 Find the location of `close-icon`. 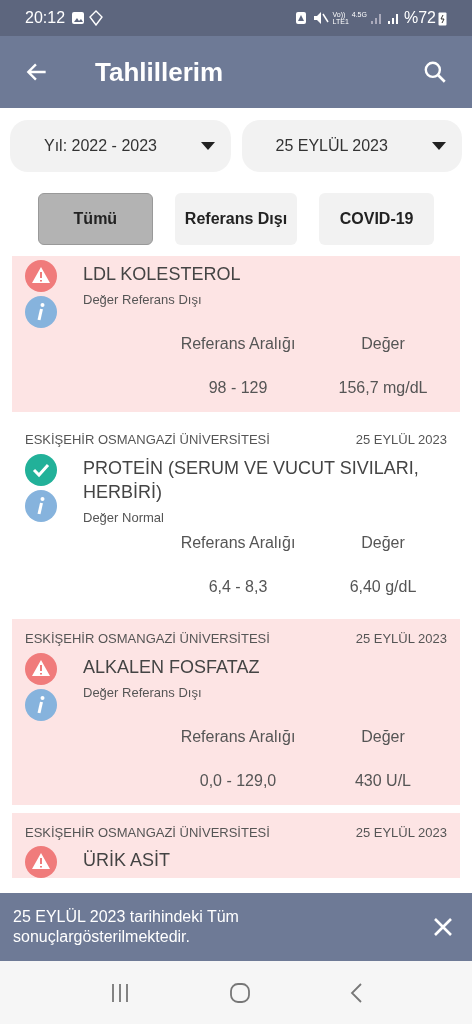

close-icon is located at coordinates (443, 927).